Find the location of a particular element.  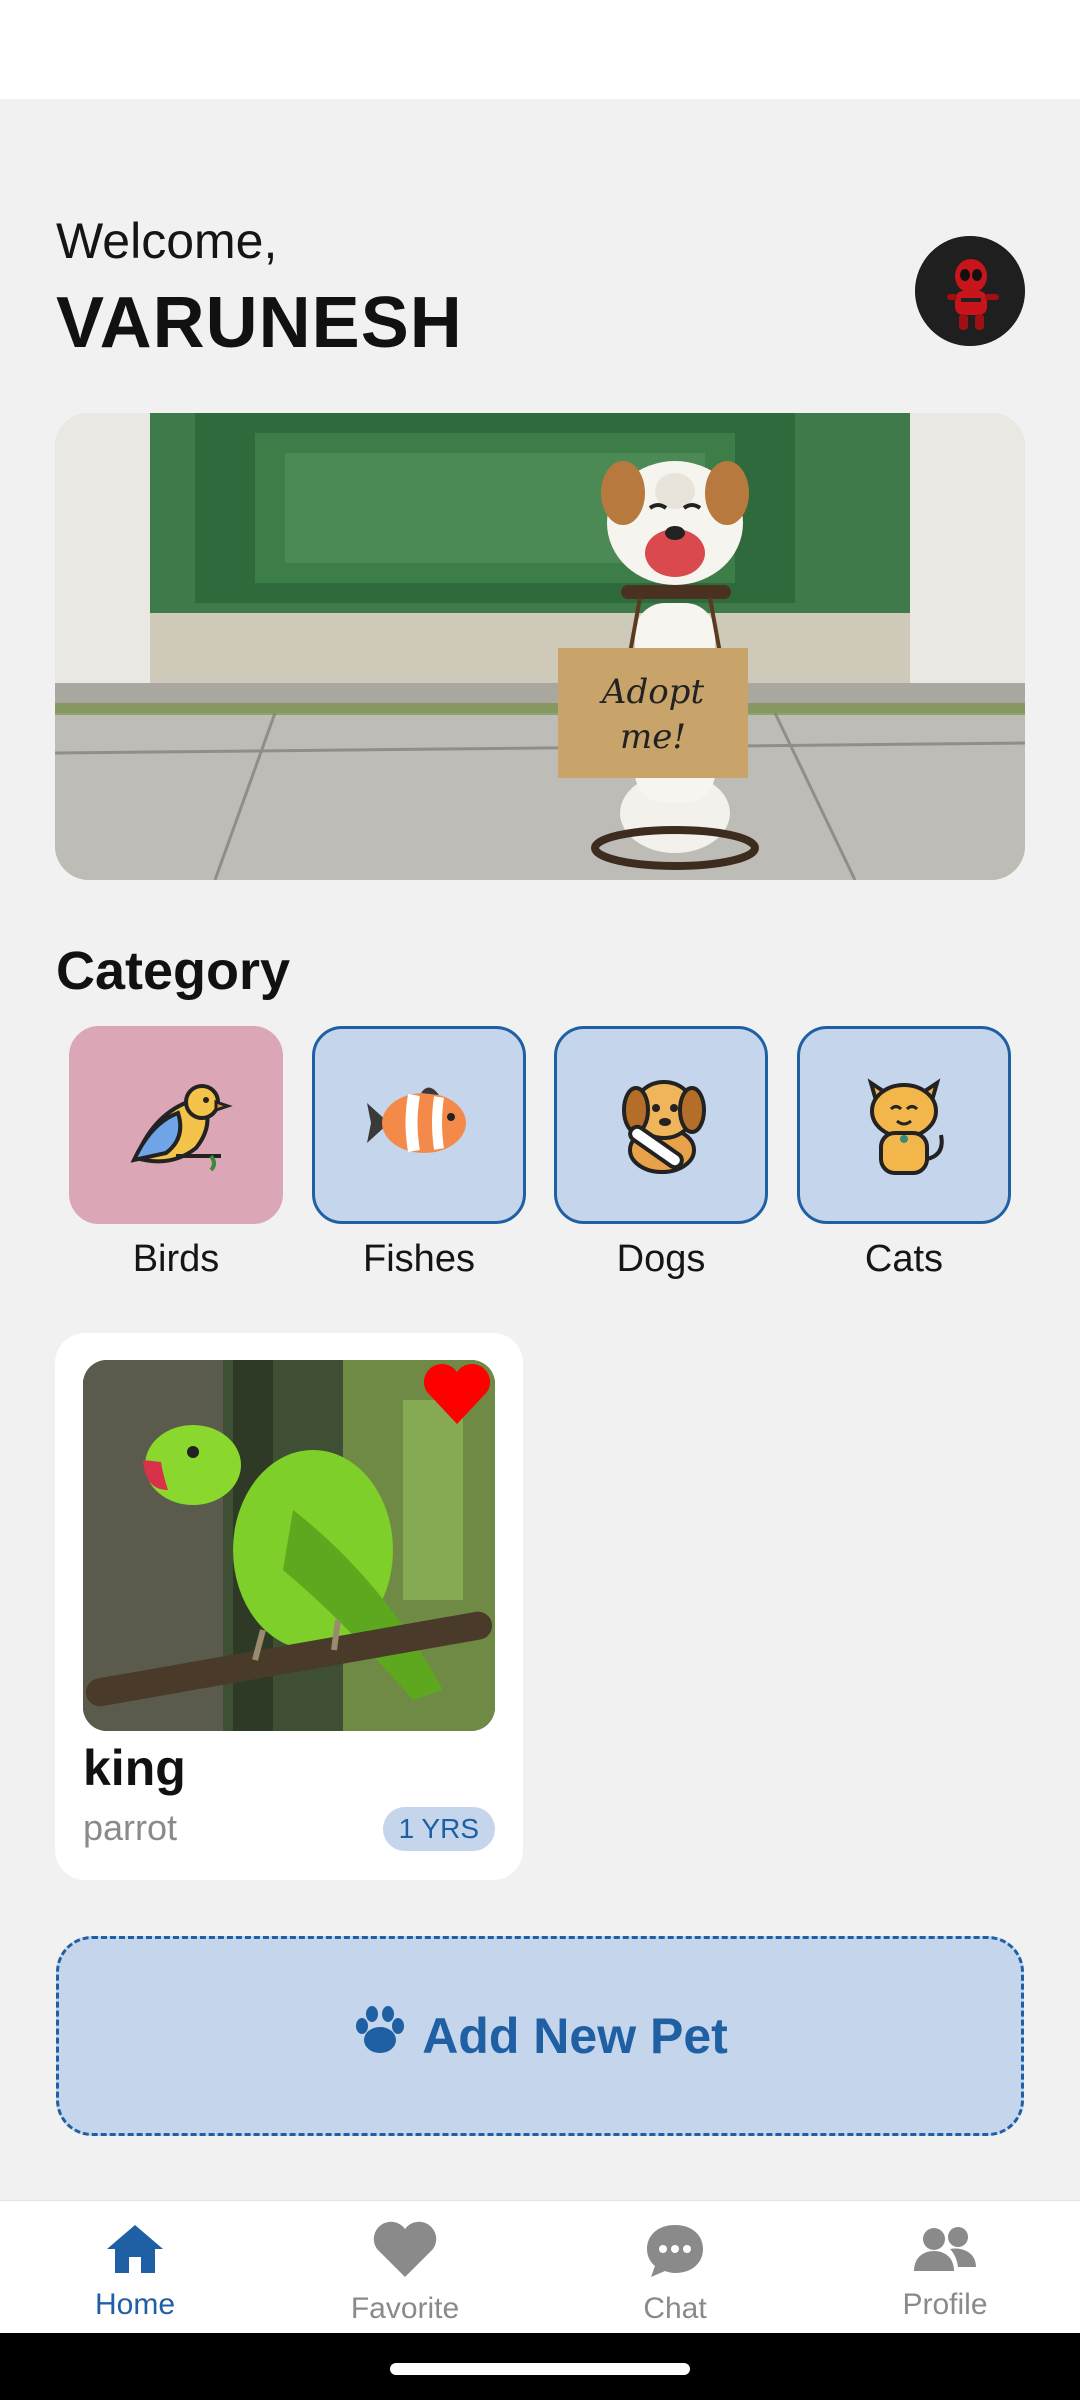

home-icon is located at coordinates (135, 2251).